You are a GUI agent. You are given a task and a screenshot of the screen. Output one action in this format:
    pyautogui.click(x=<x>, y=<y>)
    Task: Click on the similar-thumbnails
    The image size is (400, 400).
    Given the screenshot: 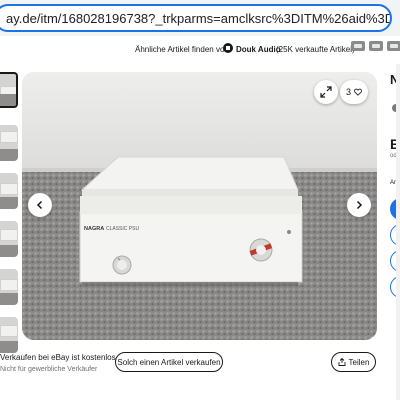 What is the action you would take?
    pyautogui.click(x=375, y=48)
    